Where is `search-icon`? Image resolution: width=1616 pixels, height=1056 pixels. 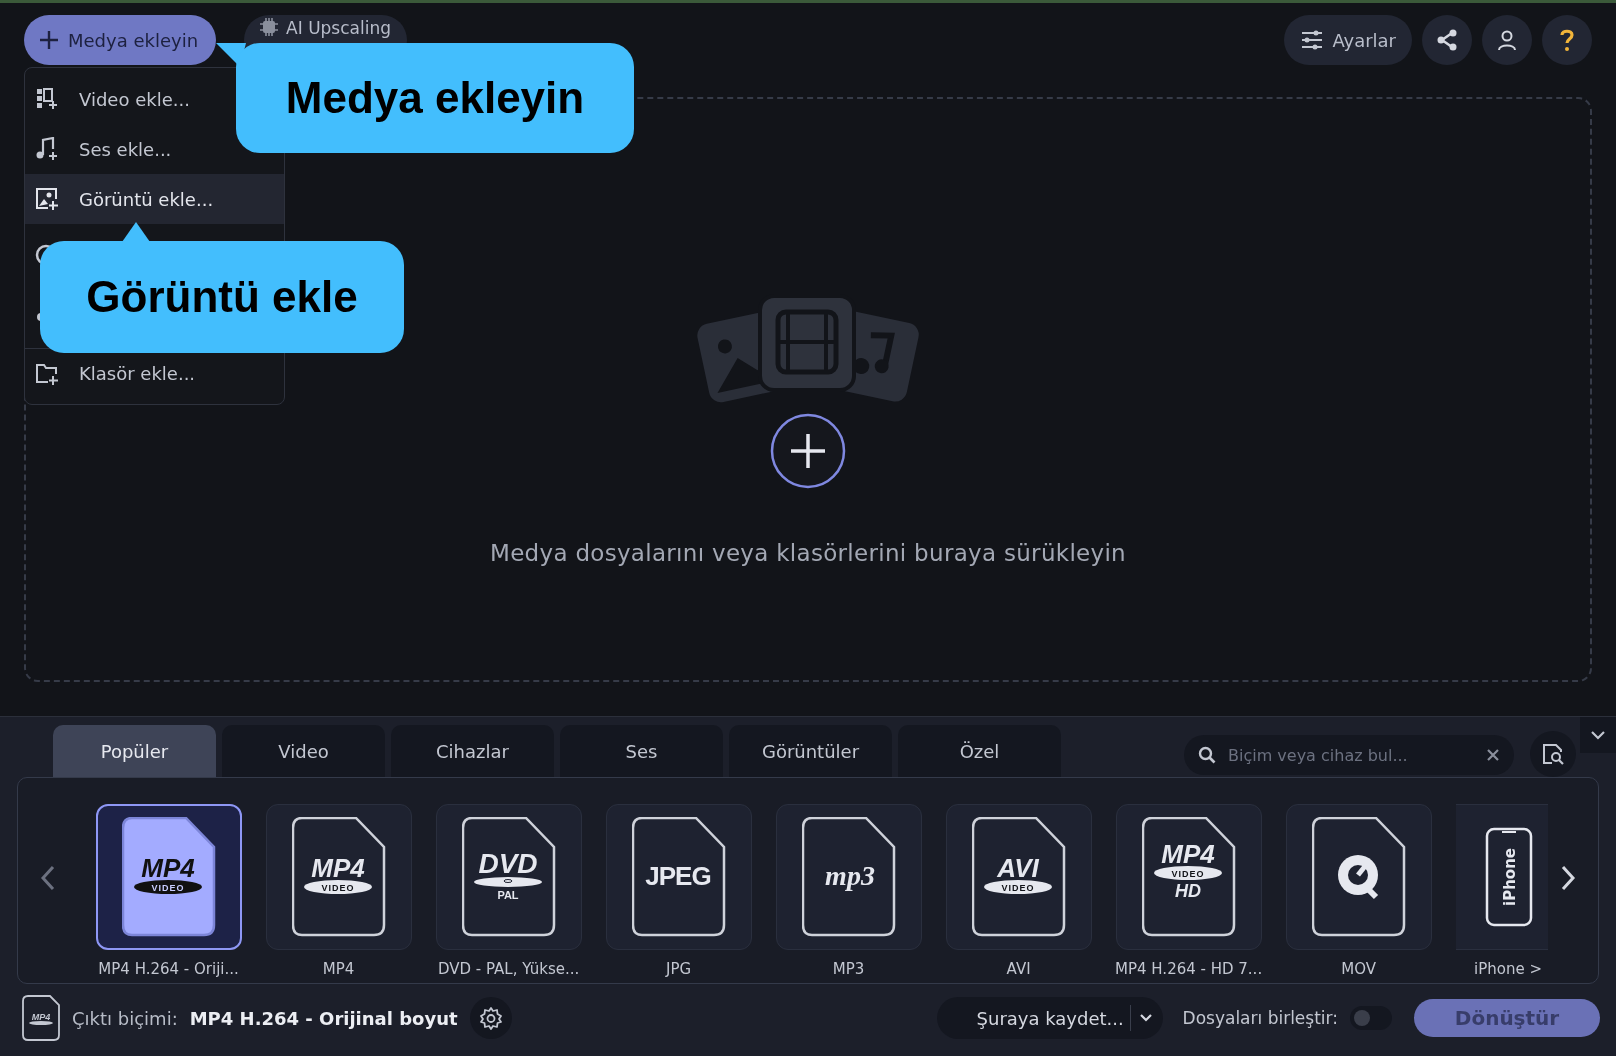 search-icon is located at coordinates (1207, 755).